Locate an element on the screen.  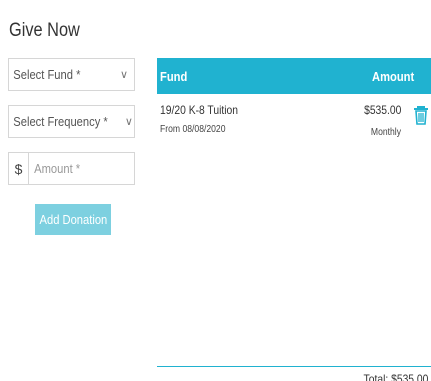
row-fund-name: 19/20 K-8 Tuition is located at coordinates (199, 110).